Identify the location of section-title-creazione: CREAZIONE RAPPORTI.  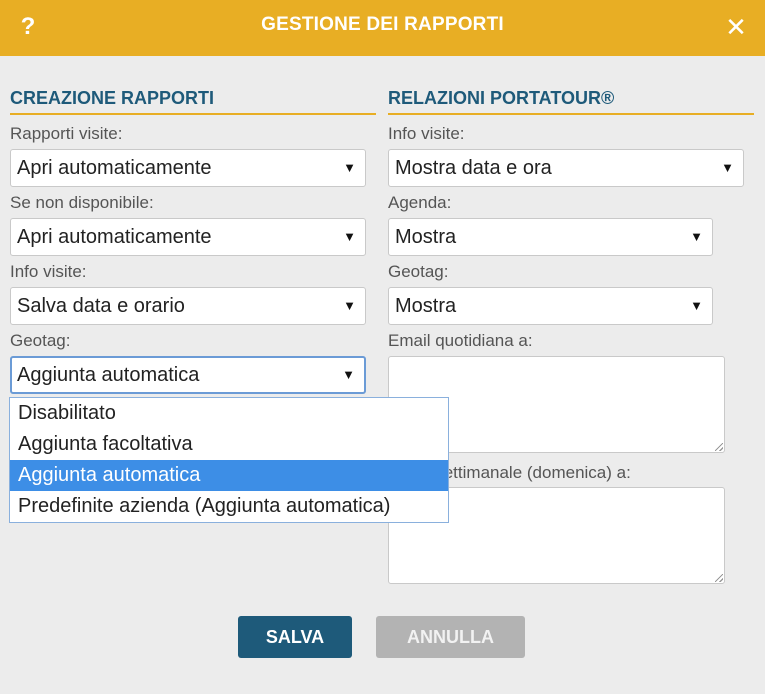
(193, 101).